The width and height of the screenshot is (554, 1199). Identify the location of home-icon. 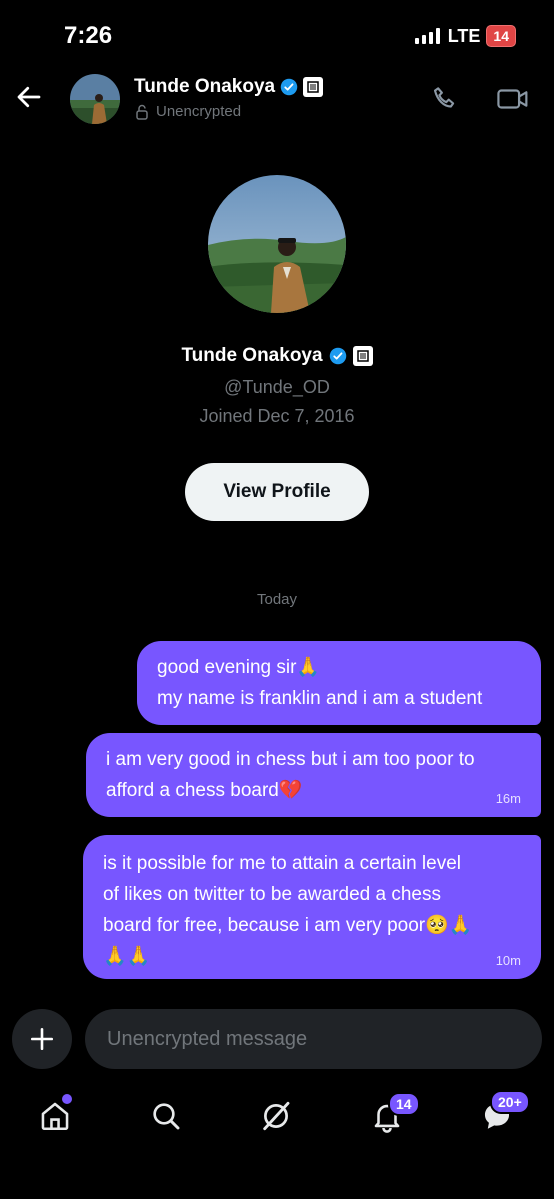
(55, 1116).